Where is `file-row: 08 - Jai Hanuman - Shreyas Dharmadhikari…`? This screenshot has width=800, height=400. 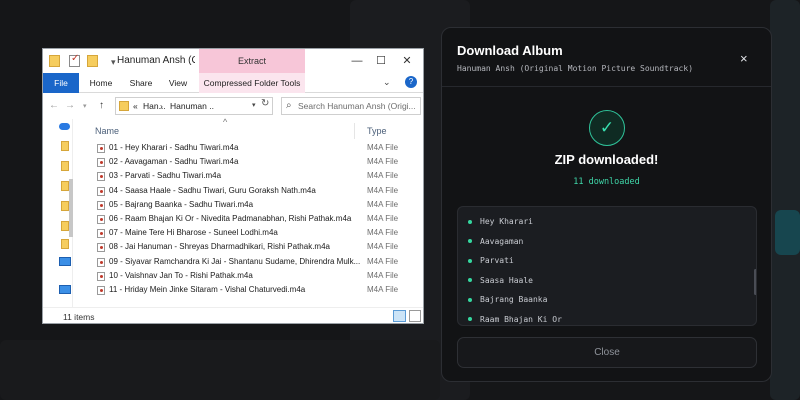 file-row: 08 - Jai Hanuman - Shreyas Dharmadhikari… is located at coordinates (260, 247).